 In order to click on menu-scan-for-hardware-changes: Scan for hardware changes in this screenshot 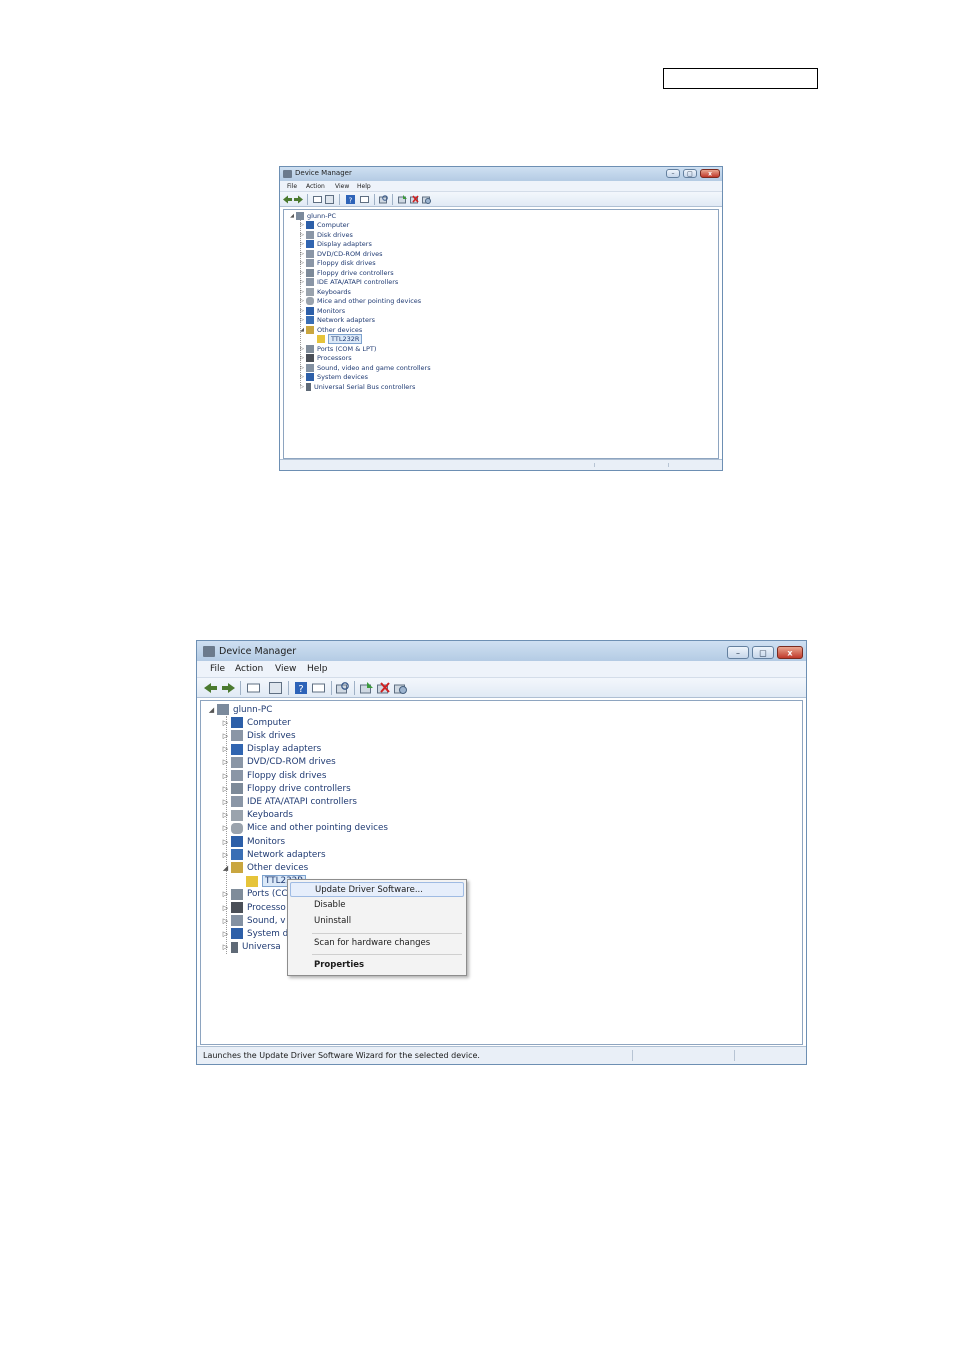, I will do `click(377, 943)`.